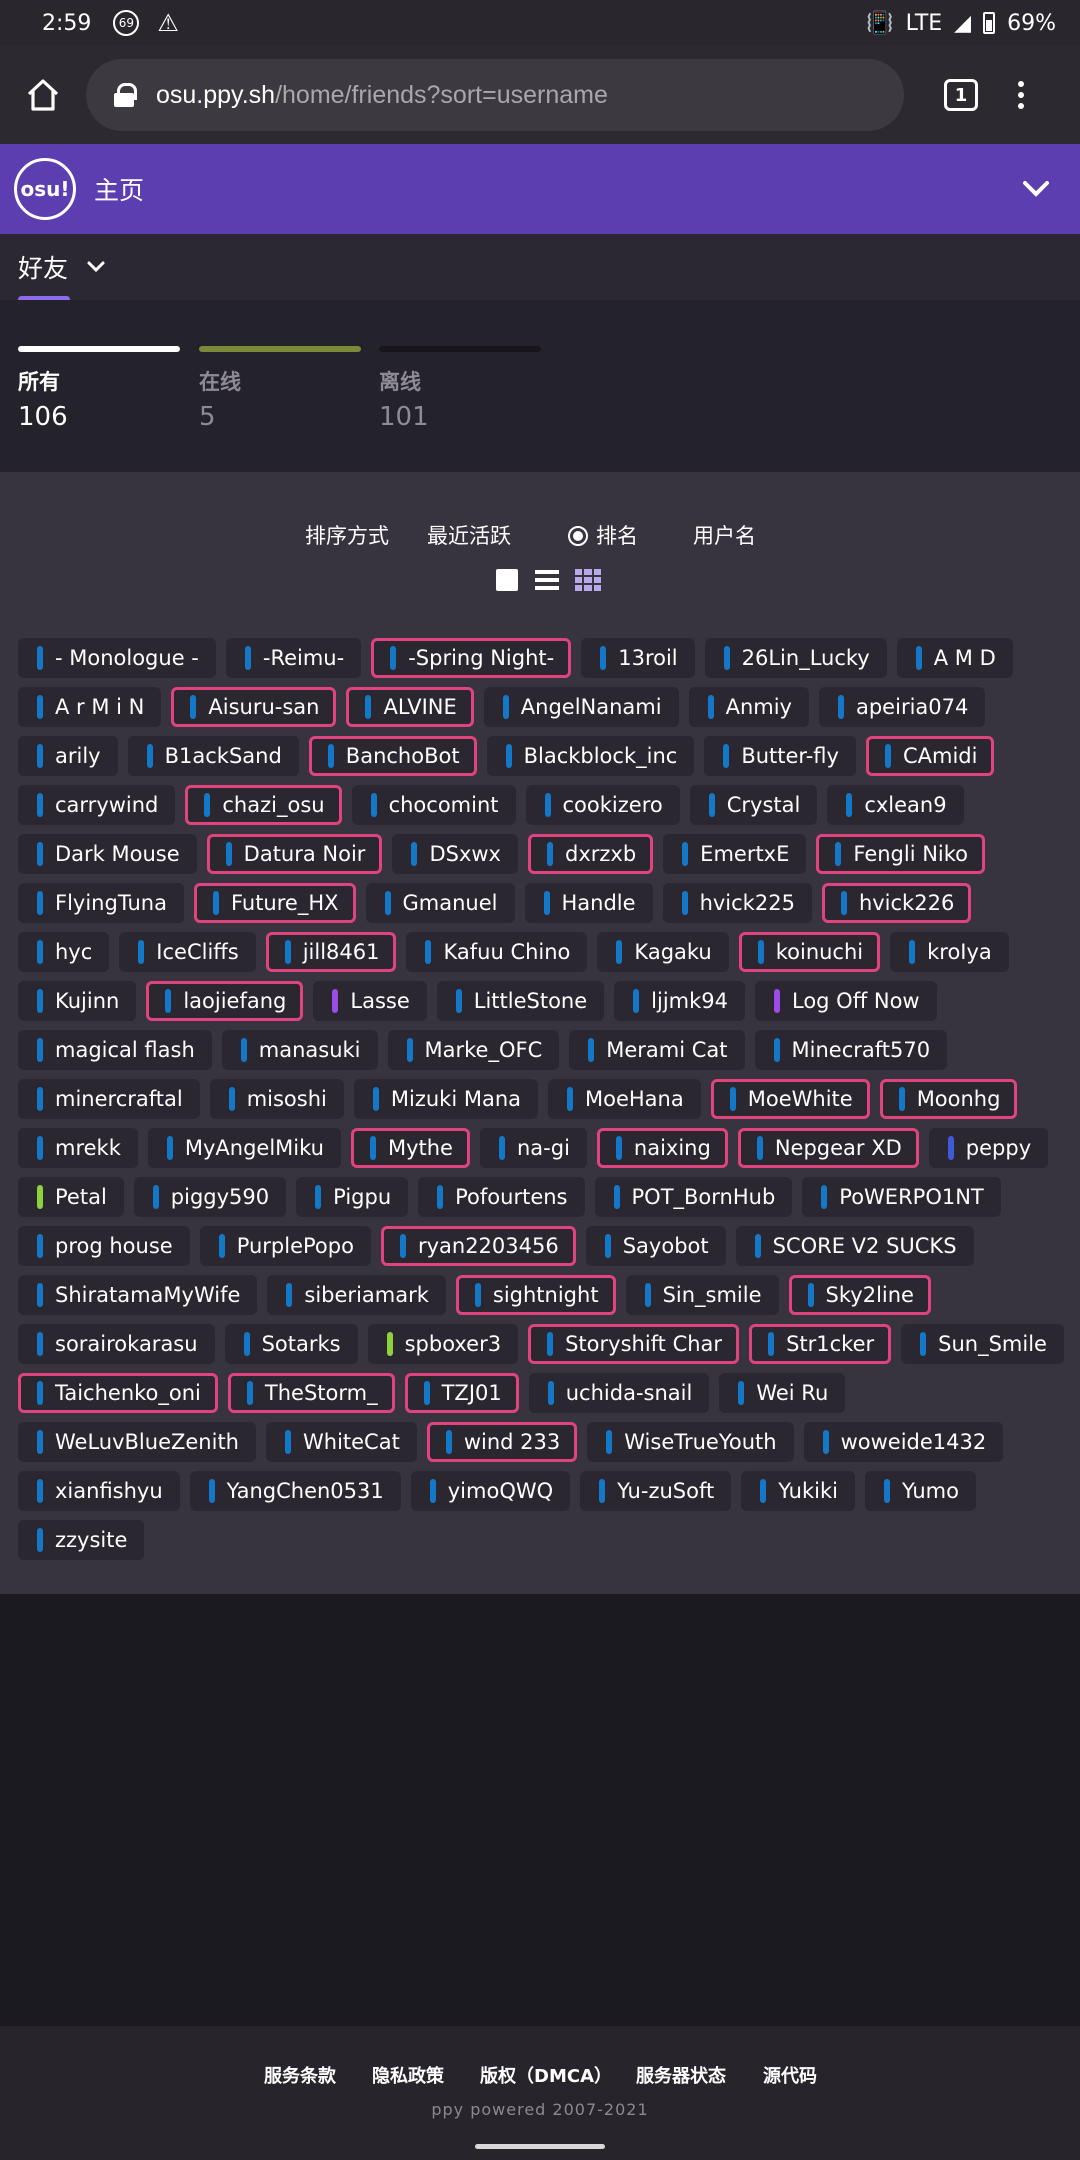 The width and height of the screenshot is (1080, 2160). Describe the element at coordinates (846, 1001) in the screenshot. I see `friend-chip: Log Off Now` at that location.